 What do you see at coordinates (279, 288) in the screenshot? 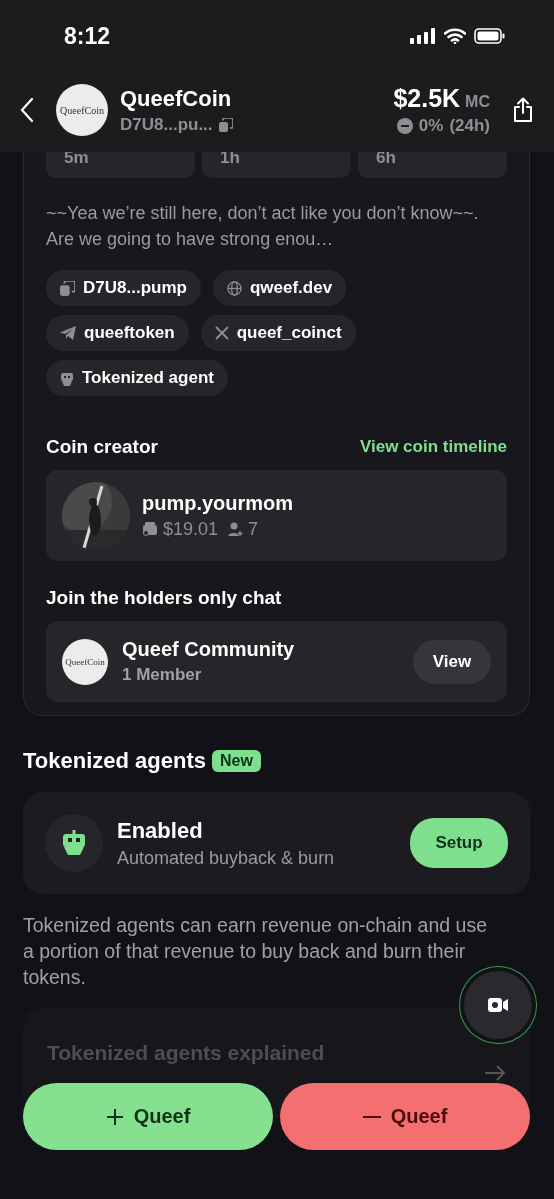
I see `link-chip: qweef.dev` at bounding box center [279, 288].